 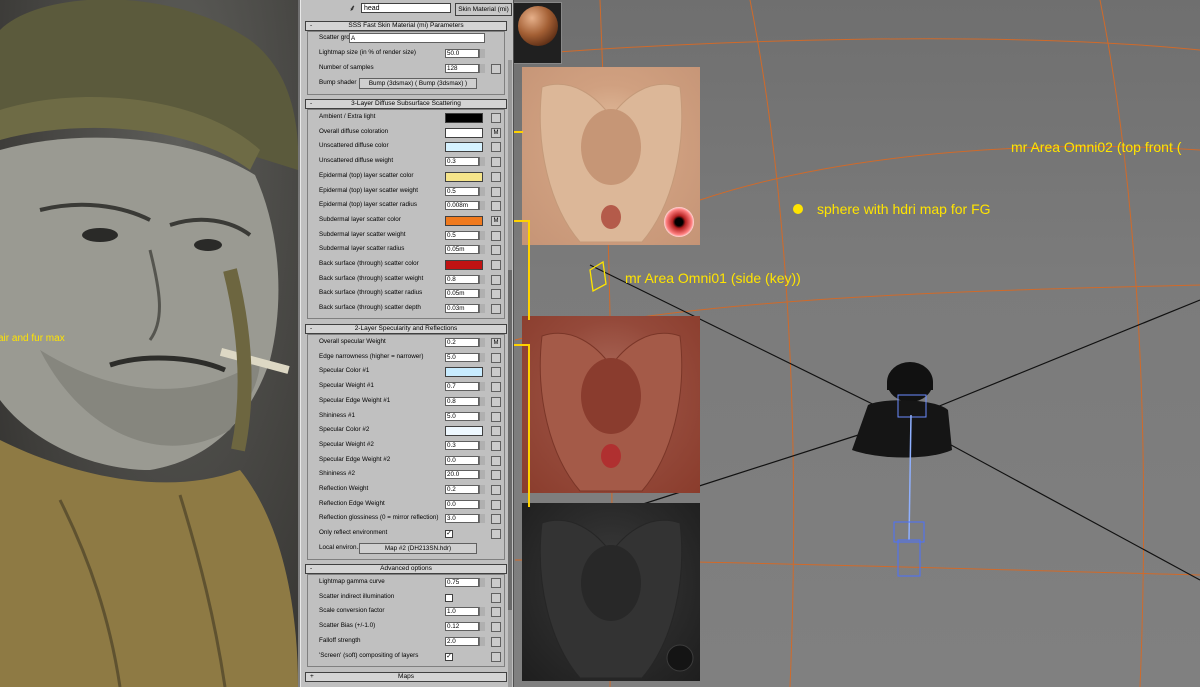 What do you see at coordinates (483, 9) in the screenshot?
I see `material-type-button: Skin Material (mi)` at bounding box center [483, 9].